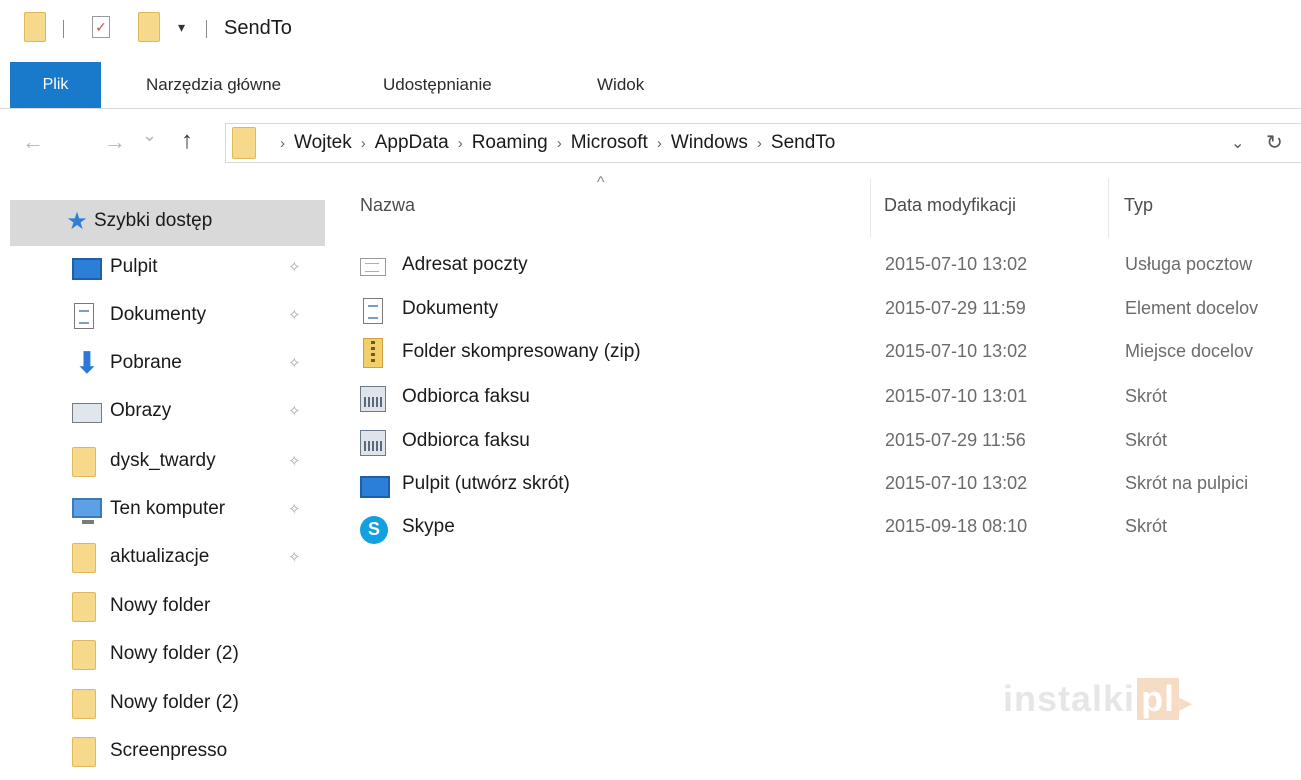 The image size is (1301, 780). What do you see at coordinates (163, 460) in the screenshot?
I see `sidebar-item-label: dysk_twardy` at bounding box center [163, 460].